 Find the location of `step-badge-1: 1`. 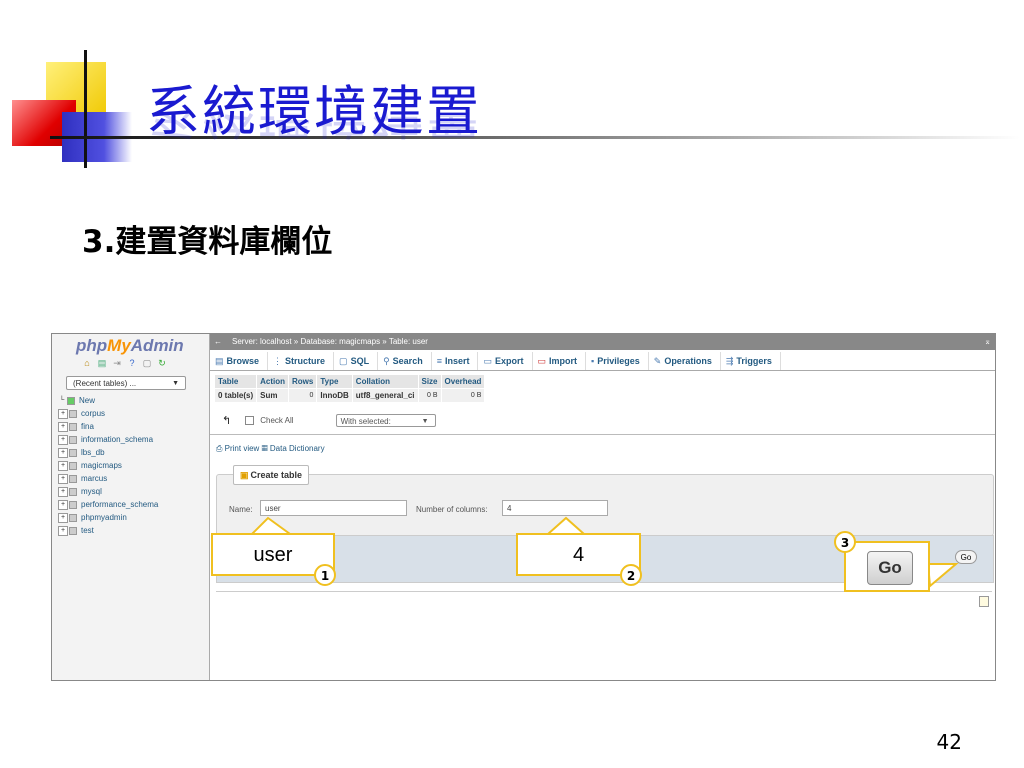

step-badge-1: 1 is located at coordinates (325, 575).